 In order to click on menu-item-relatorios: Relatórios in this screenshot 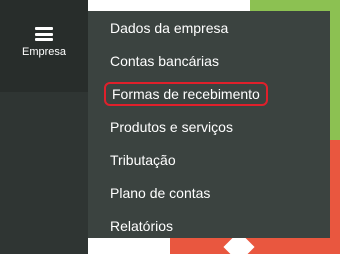, I will do `click(141, 226)`.